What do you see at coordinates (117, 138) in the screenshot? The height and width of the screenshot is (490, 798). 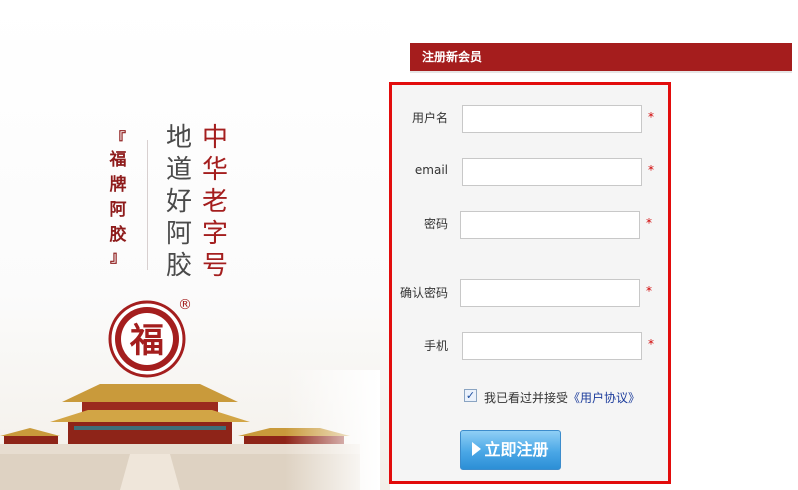 I see `slogan-bracket-open: 『` at bounding box center [117, 138].